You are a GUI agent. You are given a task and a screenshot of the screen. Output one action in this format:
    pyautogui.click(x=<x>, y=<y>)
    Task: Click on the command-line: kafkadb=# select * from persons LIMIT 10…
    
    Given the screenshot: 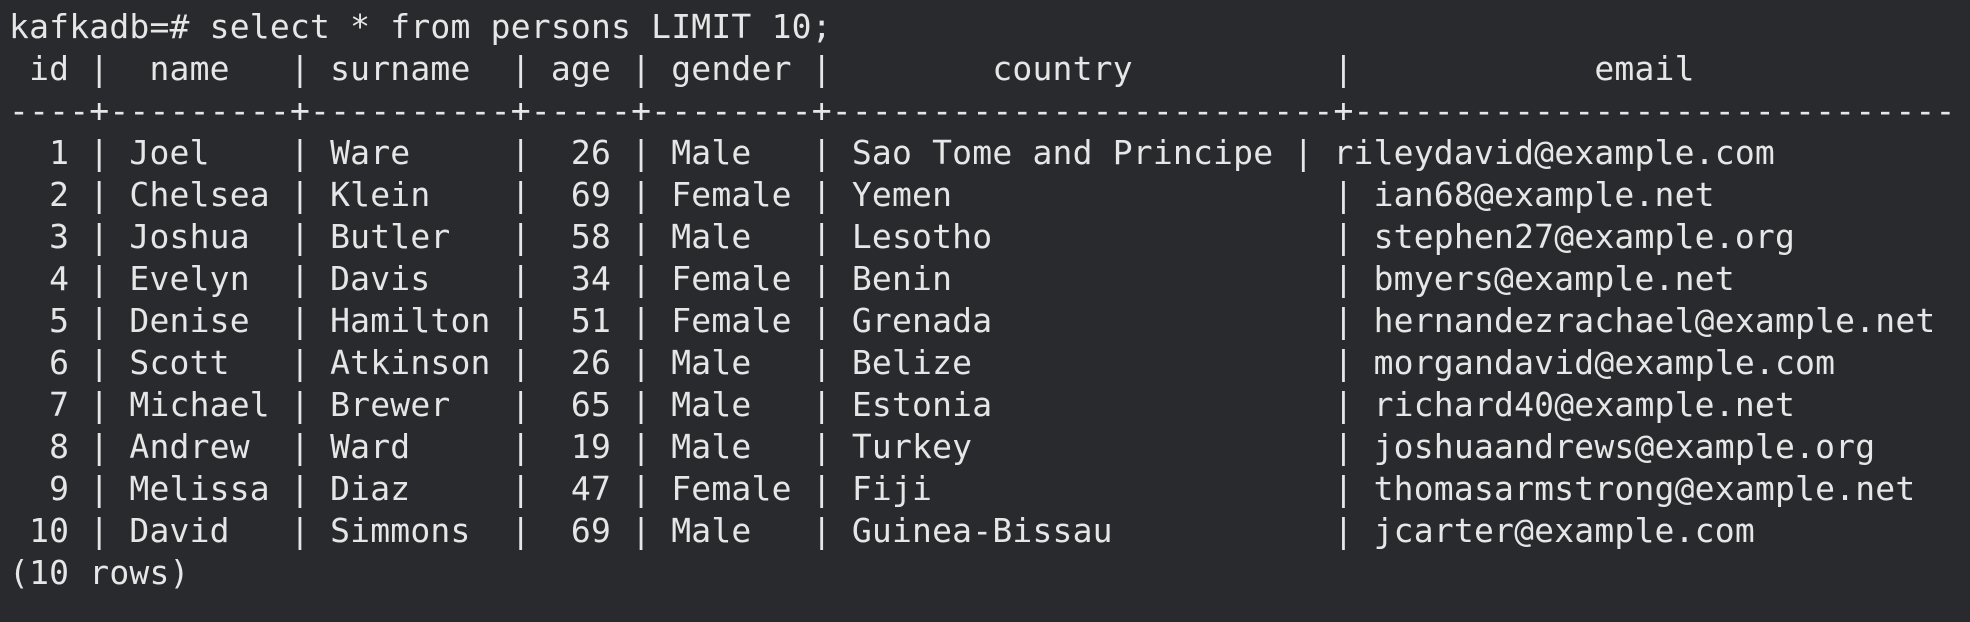 What is the action you would take?
    pyautogui.click(x=982, y=27)
    